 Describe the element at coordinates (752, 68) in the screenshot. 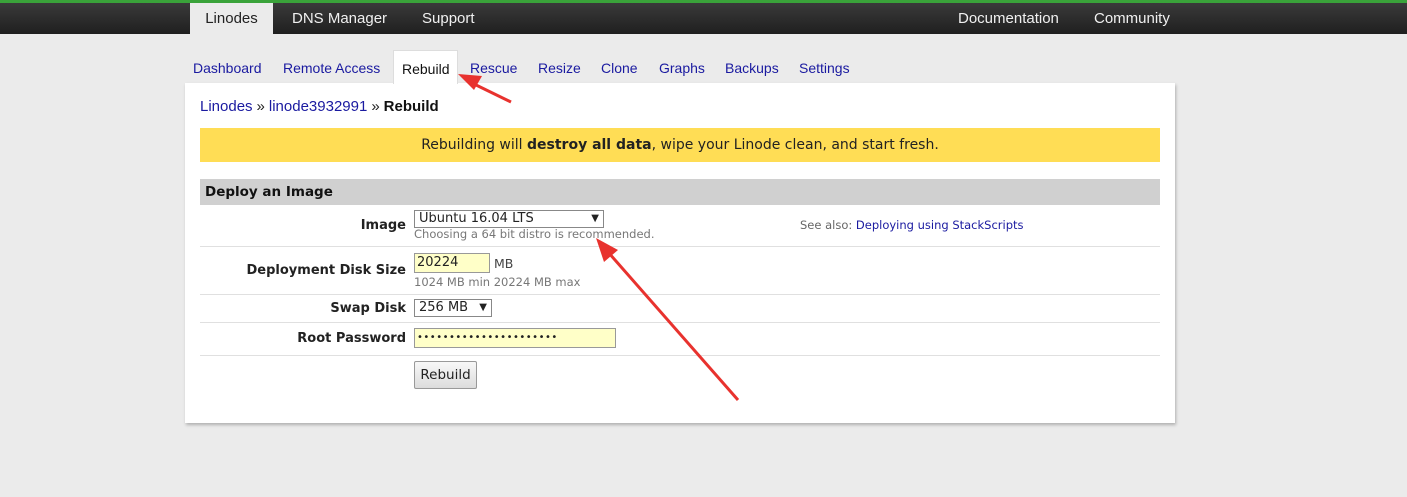

I see `tab-backups: Backups` at that location.